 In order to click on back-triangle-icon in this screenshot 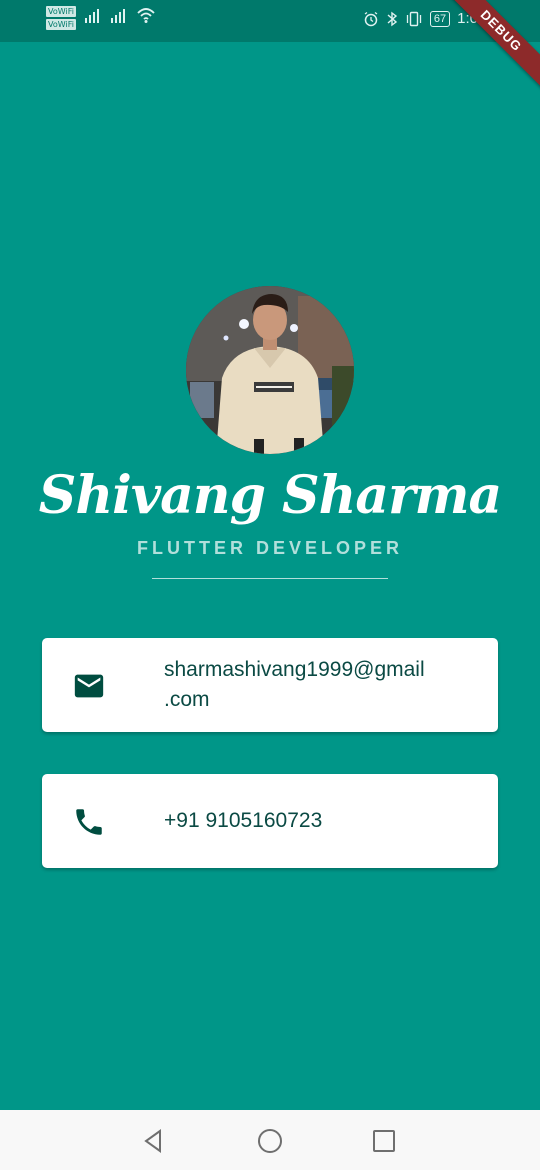, I will do `click(154, 1141)`.